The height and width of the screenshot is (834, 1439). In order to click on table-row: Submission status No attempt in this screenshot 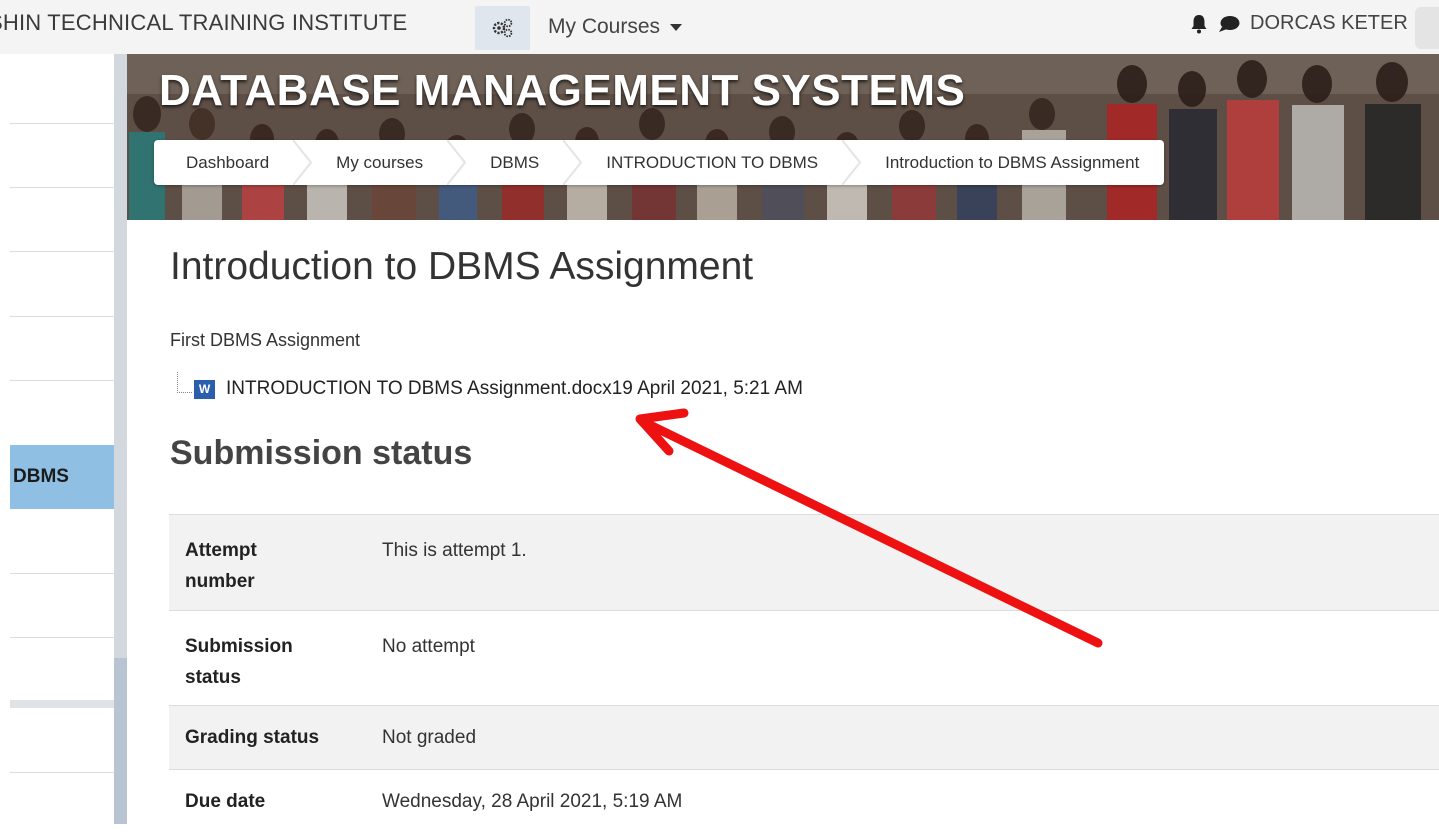, I will do `click(804, 658)`.